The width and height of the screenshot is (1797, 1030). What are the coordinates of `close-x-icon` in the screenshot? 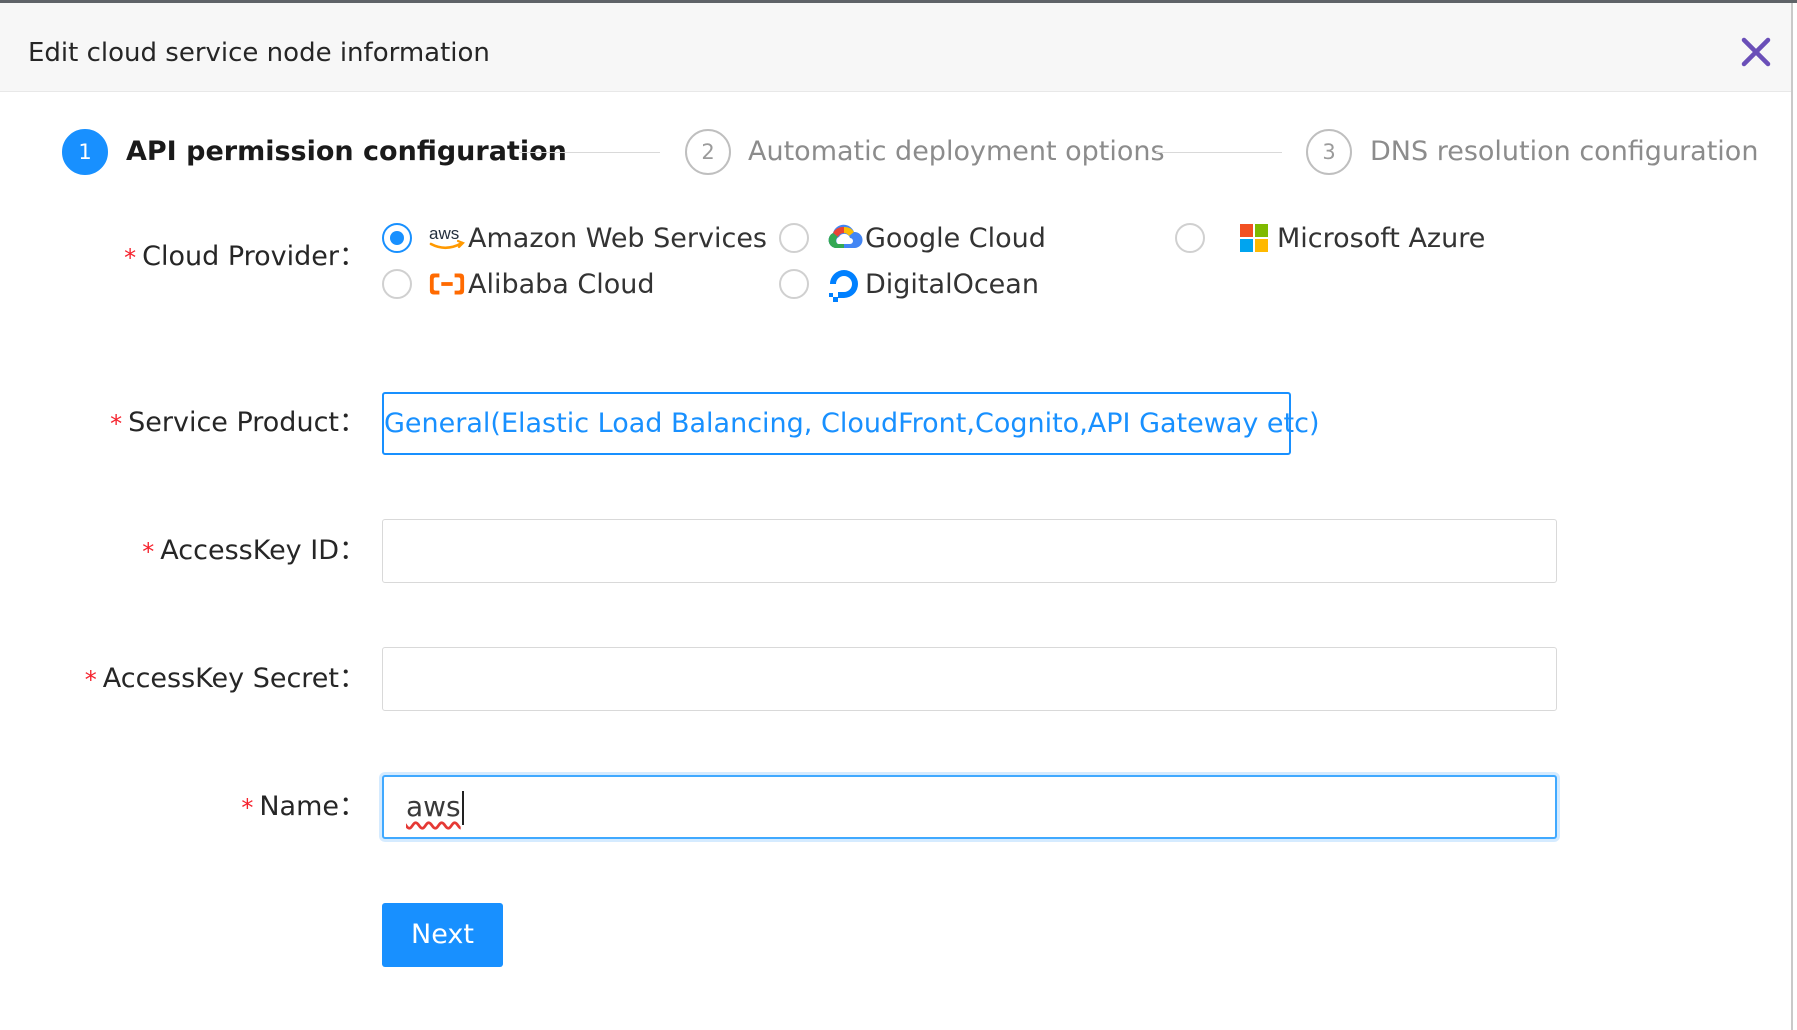 It's located at (1756, 52).